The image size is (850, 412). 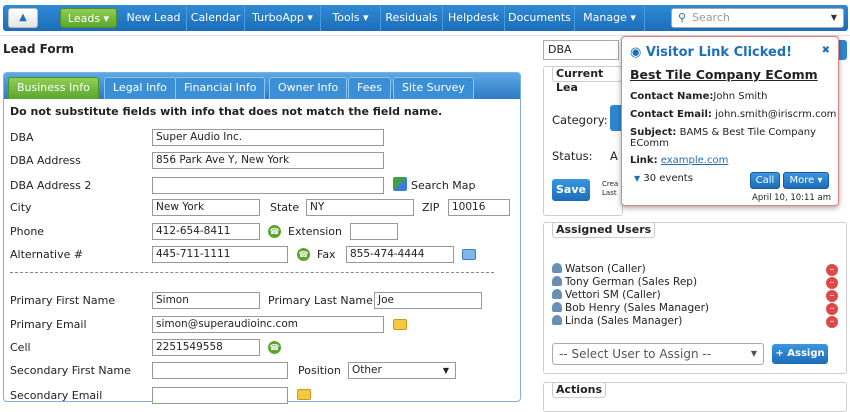 I want to click on caret-down-icon: ▼, so click(x=637, y=178).